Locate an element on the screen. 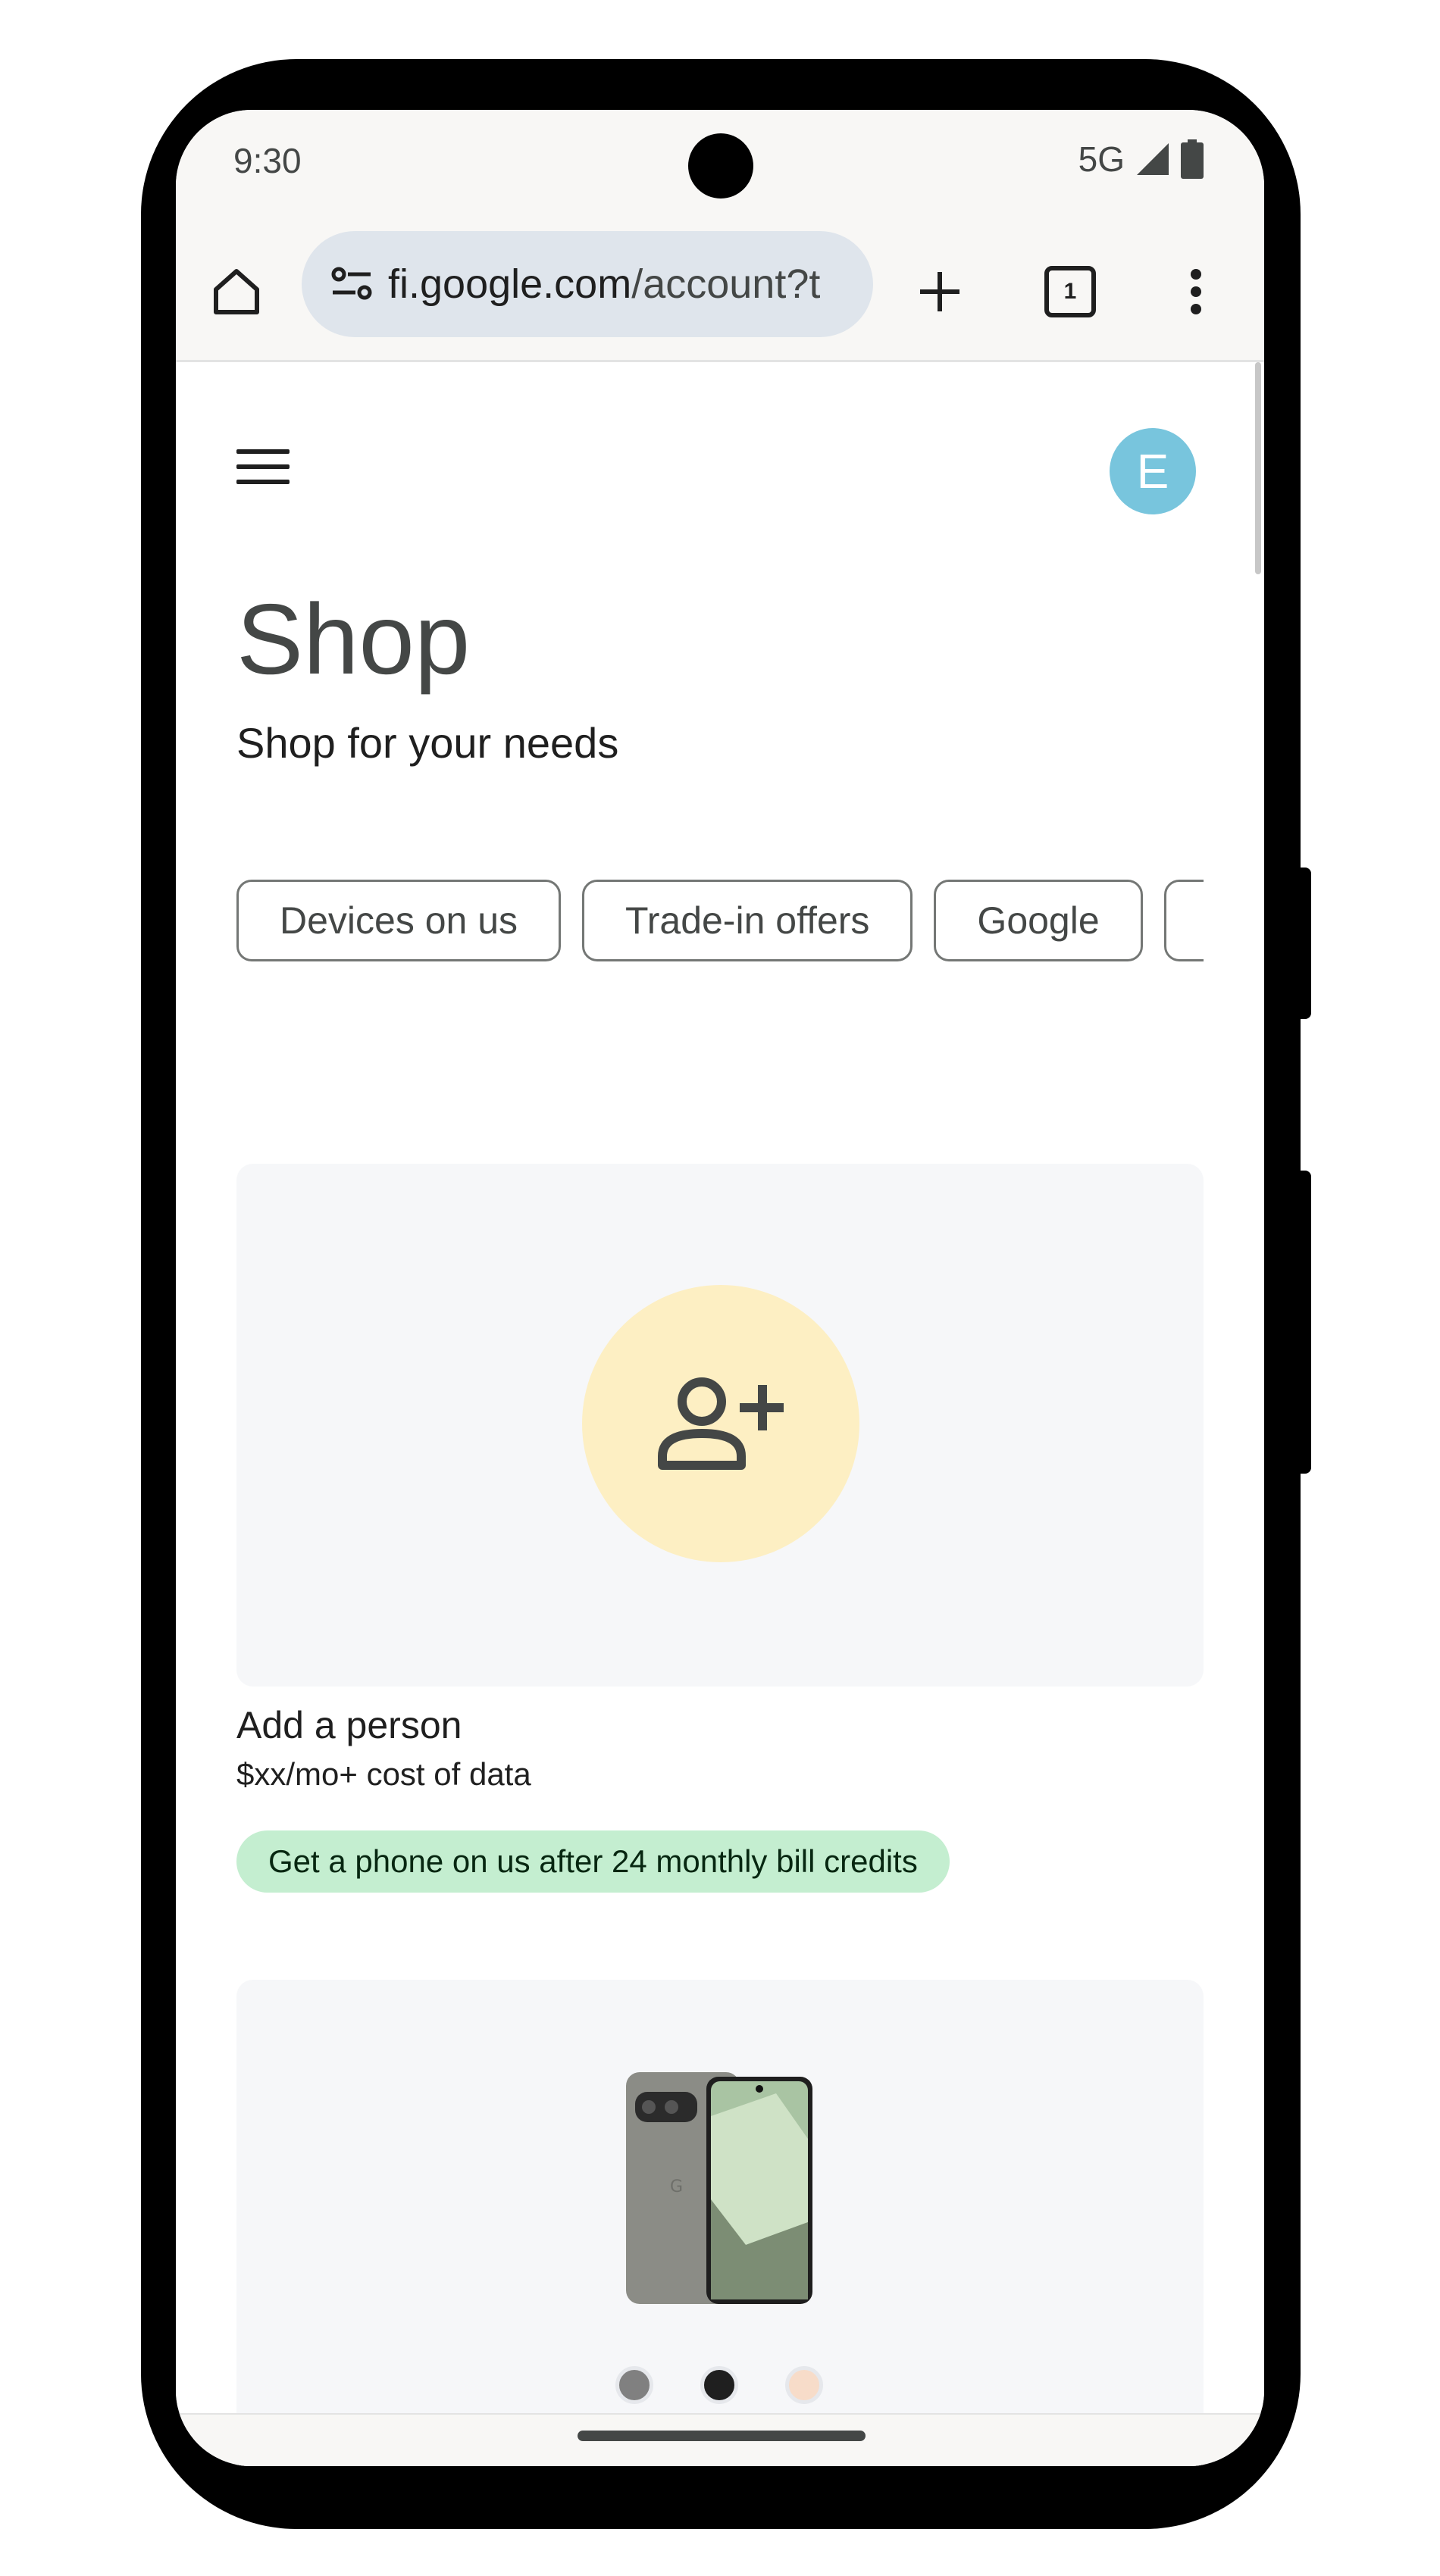  status-bar: 9:30 5G is located at coordinates (720, 167).